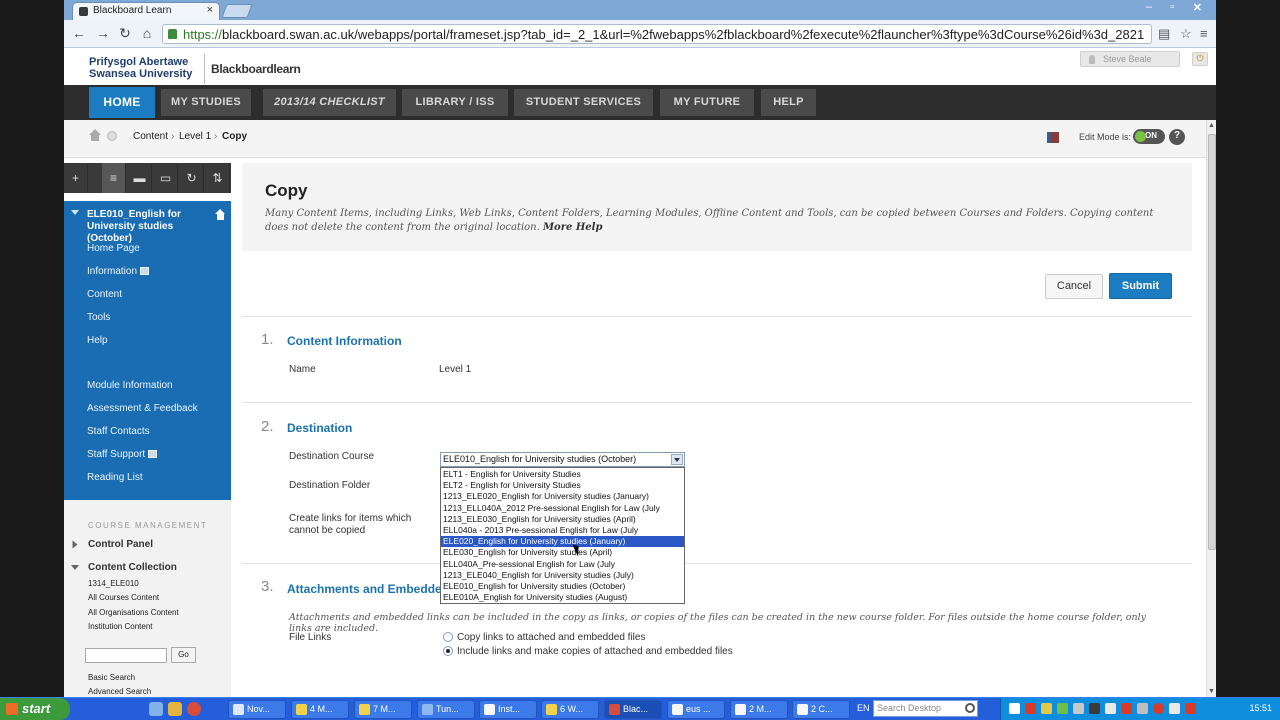 The width and height of the screenshot is (1280, 720). I want to click on sidebar-item-tools: Tools, so click(98, 317).